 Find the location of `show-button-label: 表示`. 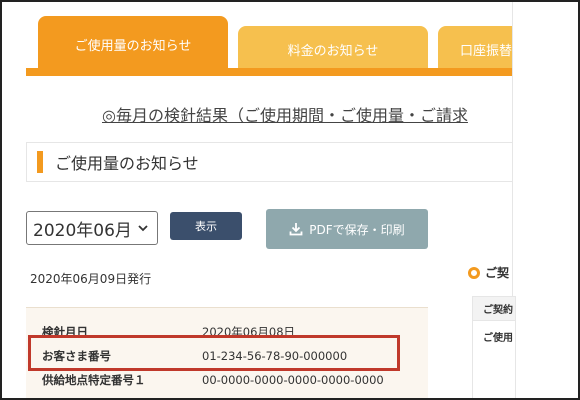

show-button-label: 表示 is located at coordinates (206, 226).